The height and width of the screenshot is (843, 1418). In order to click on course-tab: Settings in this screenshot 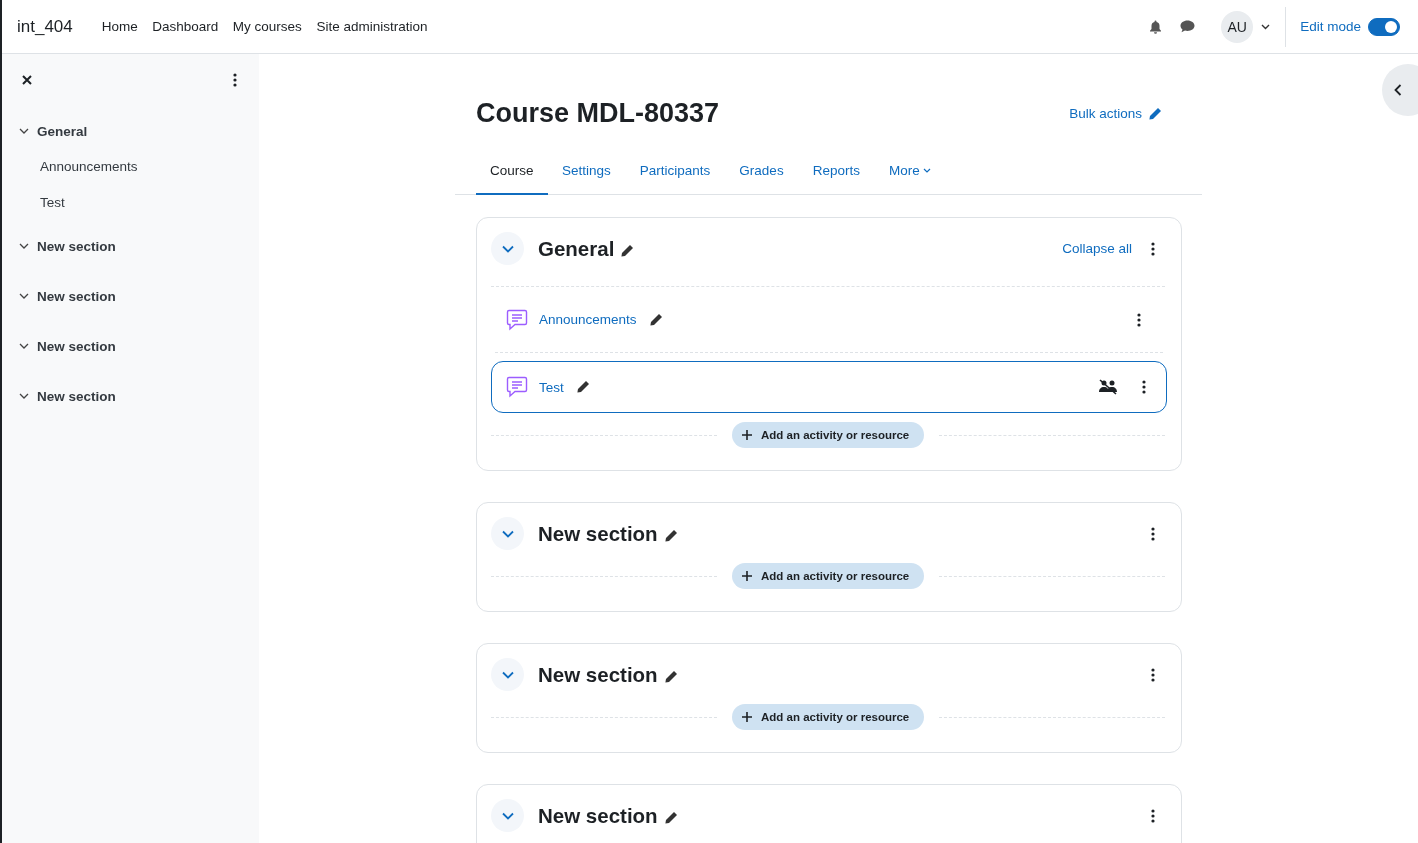, I will do `click(586, 171)`.